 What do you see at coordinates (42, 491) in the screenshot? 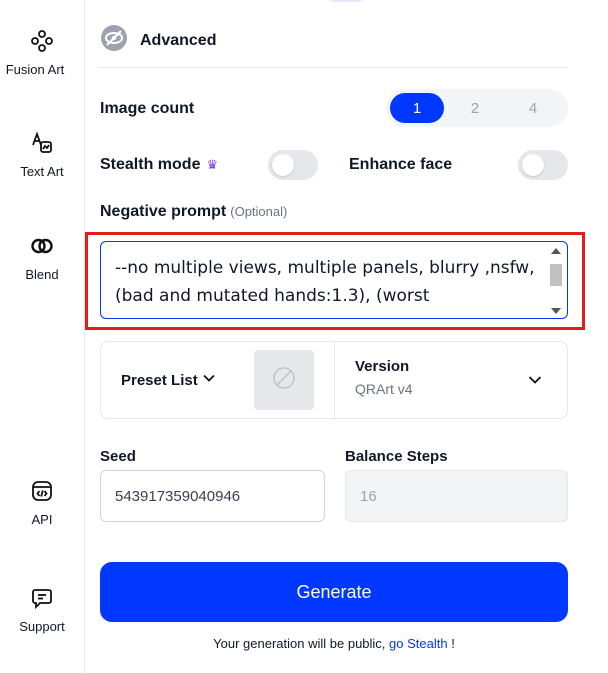
I see `api-icon` at bounding box center [42, 491].